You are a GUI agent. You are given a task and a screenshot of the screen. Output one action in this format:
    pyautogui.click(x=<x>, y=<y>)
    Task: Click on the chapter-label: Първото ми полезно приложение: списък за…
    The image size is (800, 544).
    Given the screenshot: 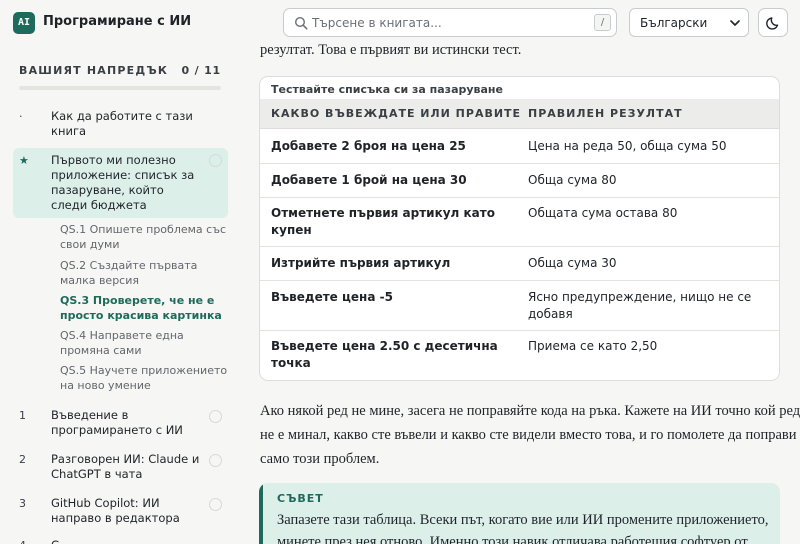 What is the action you would take?
    pyautogui.click(x=123, y=182)
    